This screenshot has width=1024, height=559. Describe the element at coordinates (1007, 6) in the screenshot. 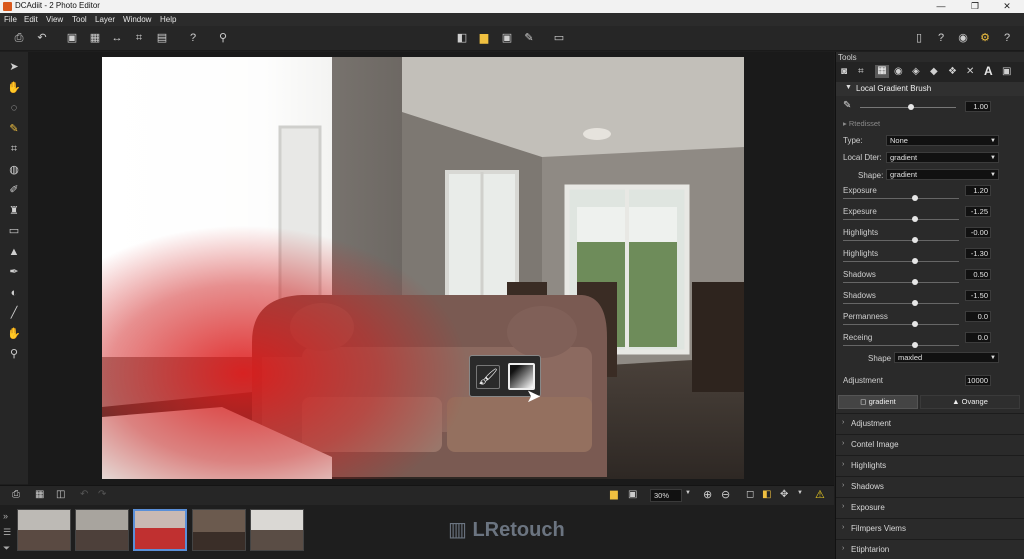

I see `close-button: ✕` at that location.